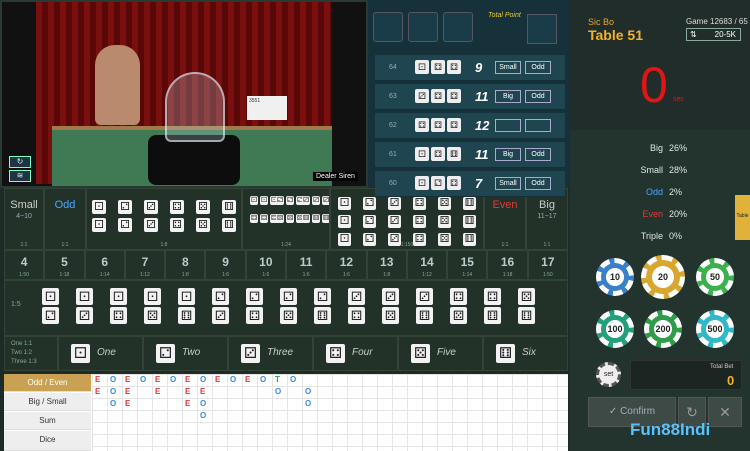 The image size is (750, 451). Describe the element at coordinates (254, 306) in the screenshot. I see `combo-2-4: ⚁⚃` at that location.